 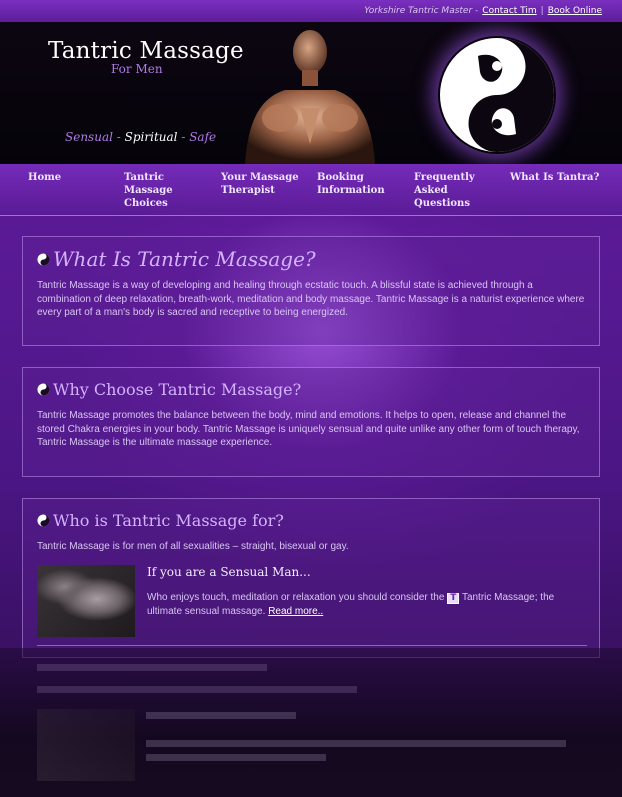 I want to click on mirrored-thumbnail, so click(x=86, y=745).